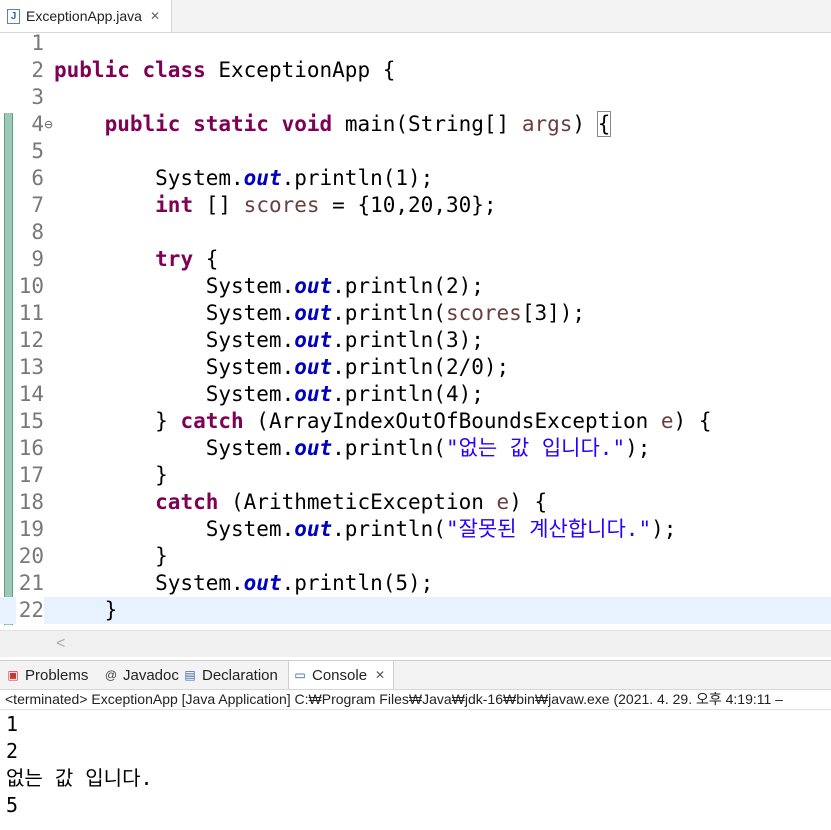  I want to click on java-file-icon: J, so click(13, 16).